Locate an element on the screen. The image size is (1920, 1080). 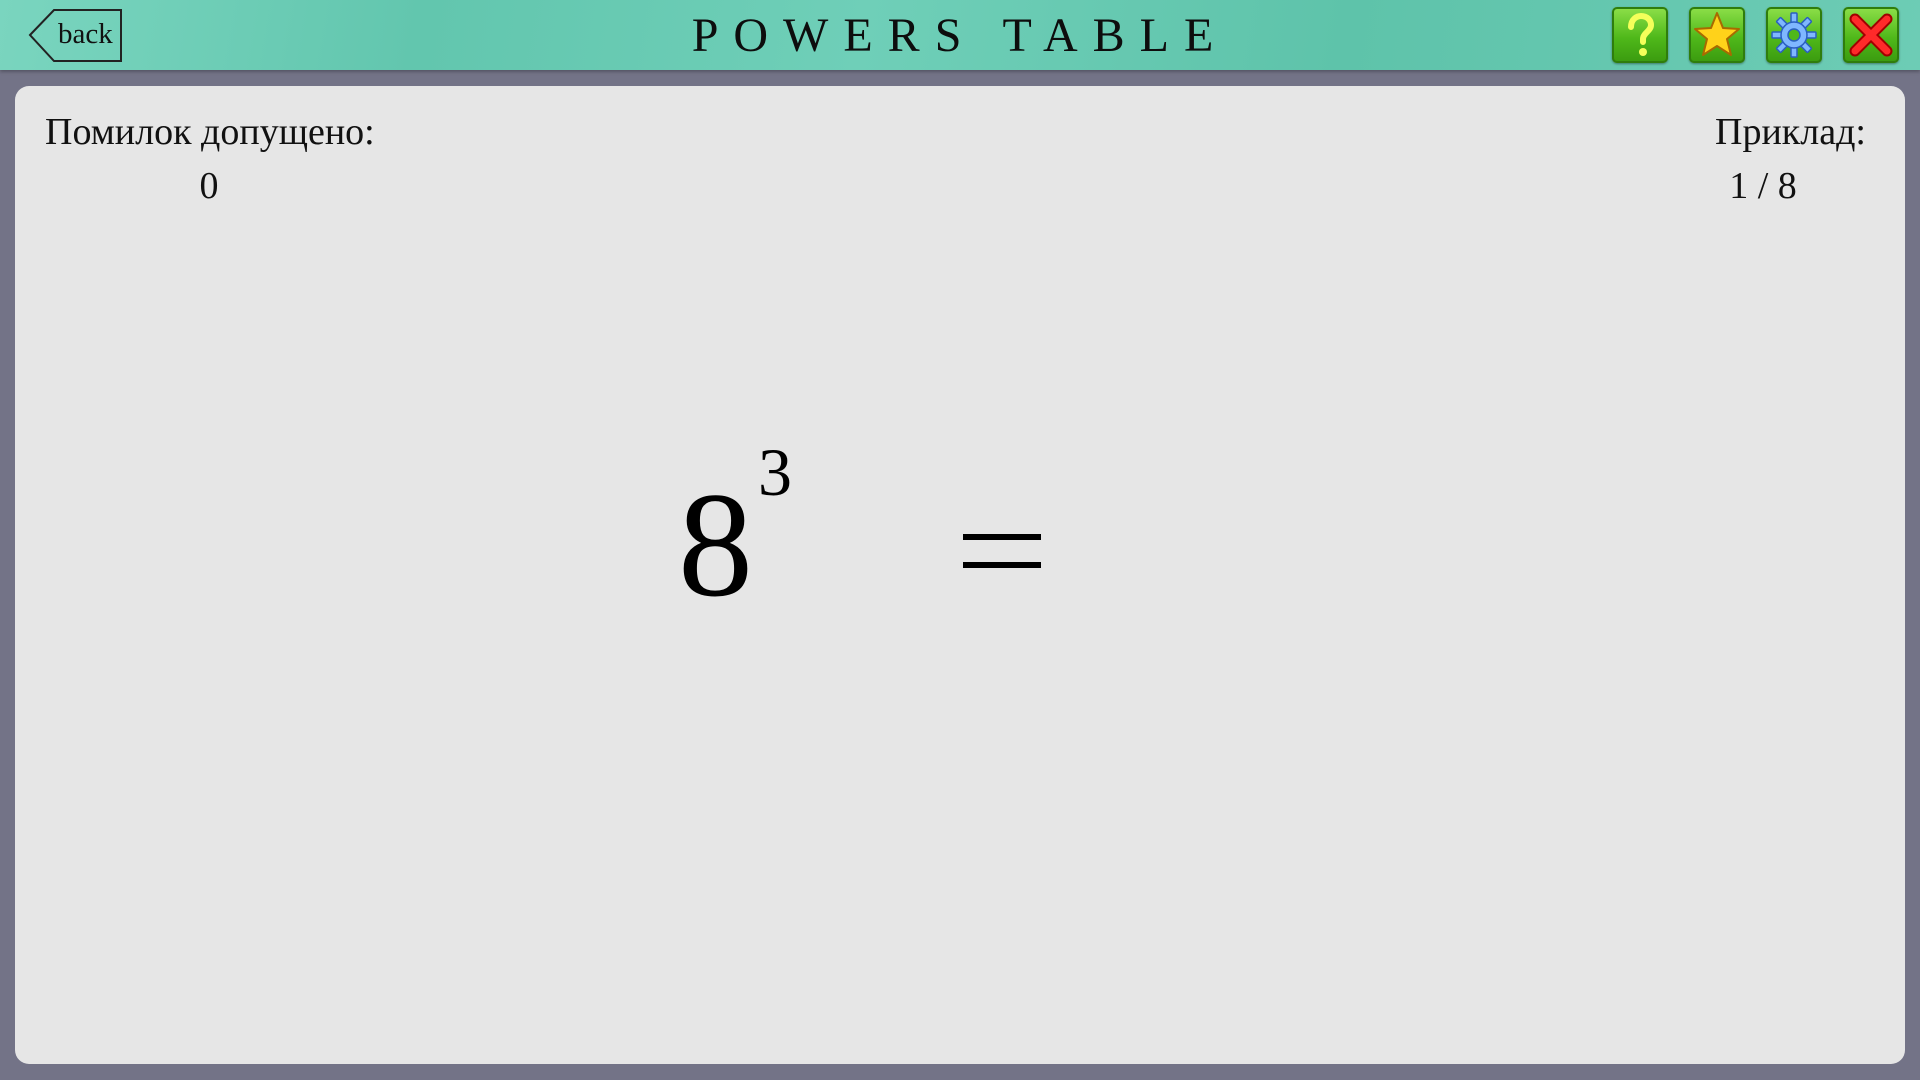
settings-button is located at coordinates (1794, 35).